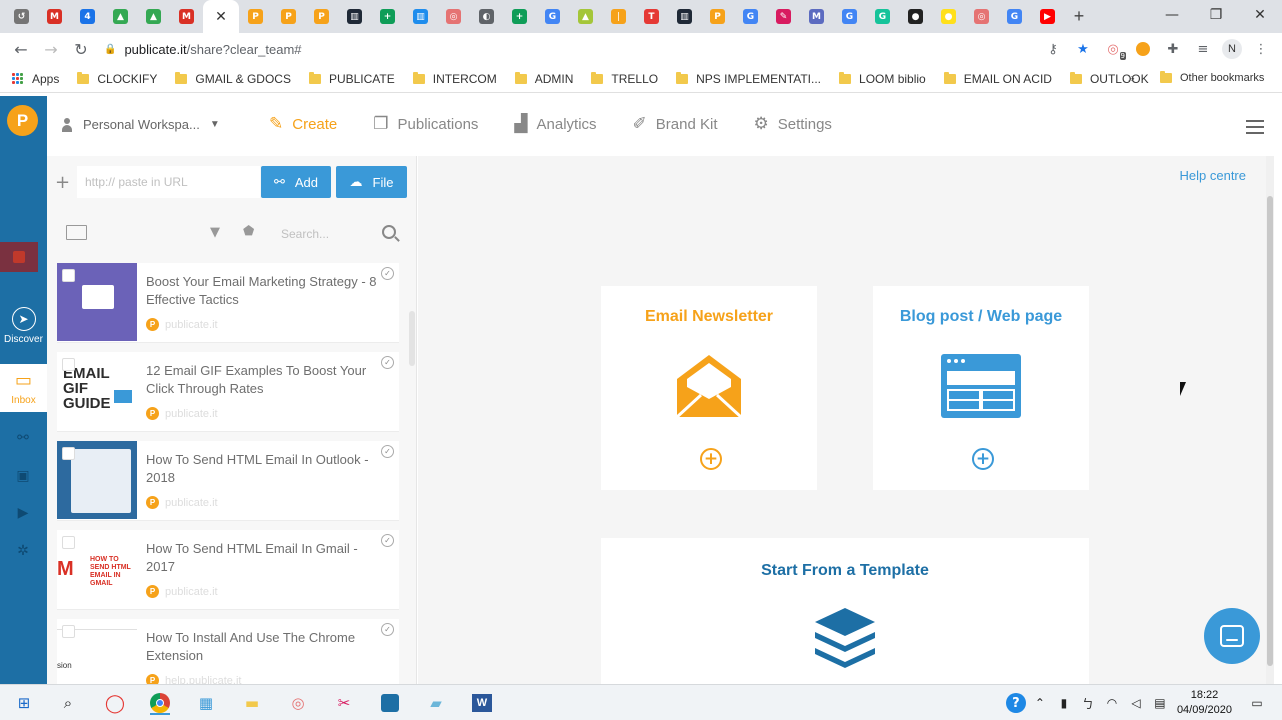 The height and width of the screenshot is (720, 1282). Describe the element at coordinates (1232, 49) in the screenshot. I see `profile-avatar: N` at that location.